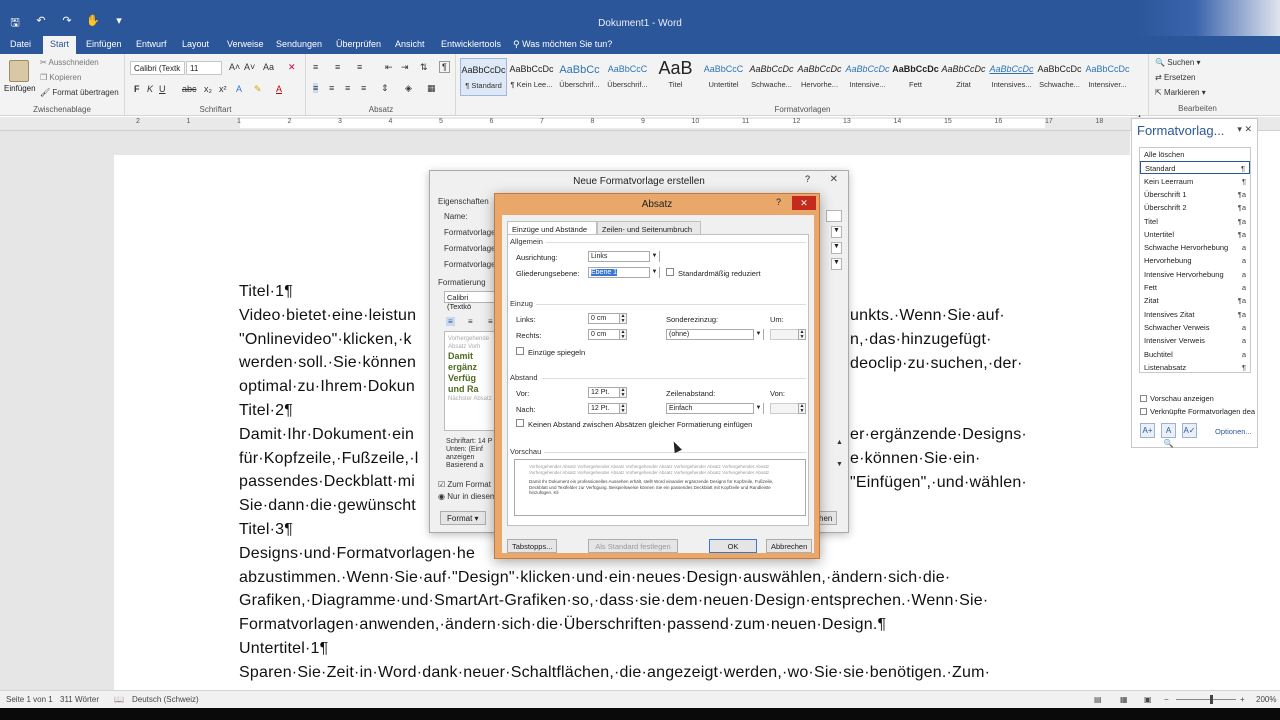  What do you see at coordinates (1166, 699) in the screenshot?
I see `zoom-out-icon: −` at bounding box center [1166, 699].